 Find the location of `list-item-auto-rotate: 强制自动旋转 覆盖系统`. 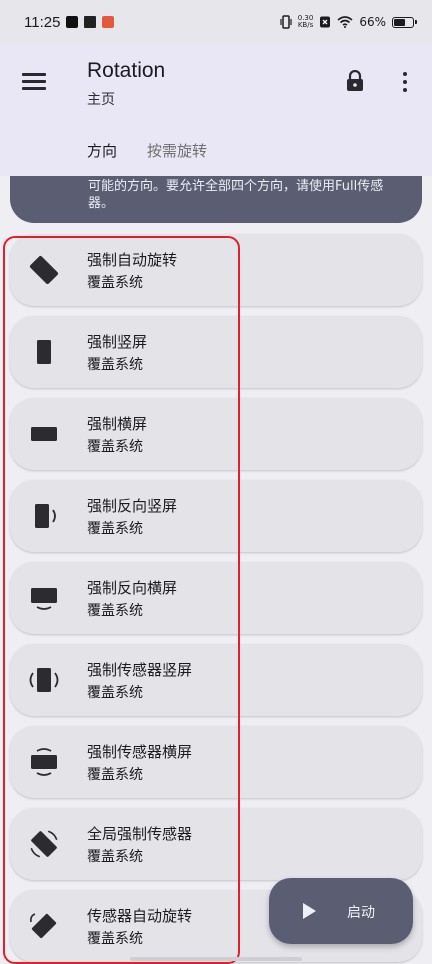

list-item-auto-rotate: 强制自动旋转 覆盖系统 is located at coordinates (216, 270).